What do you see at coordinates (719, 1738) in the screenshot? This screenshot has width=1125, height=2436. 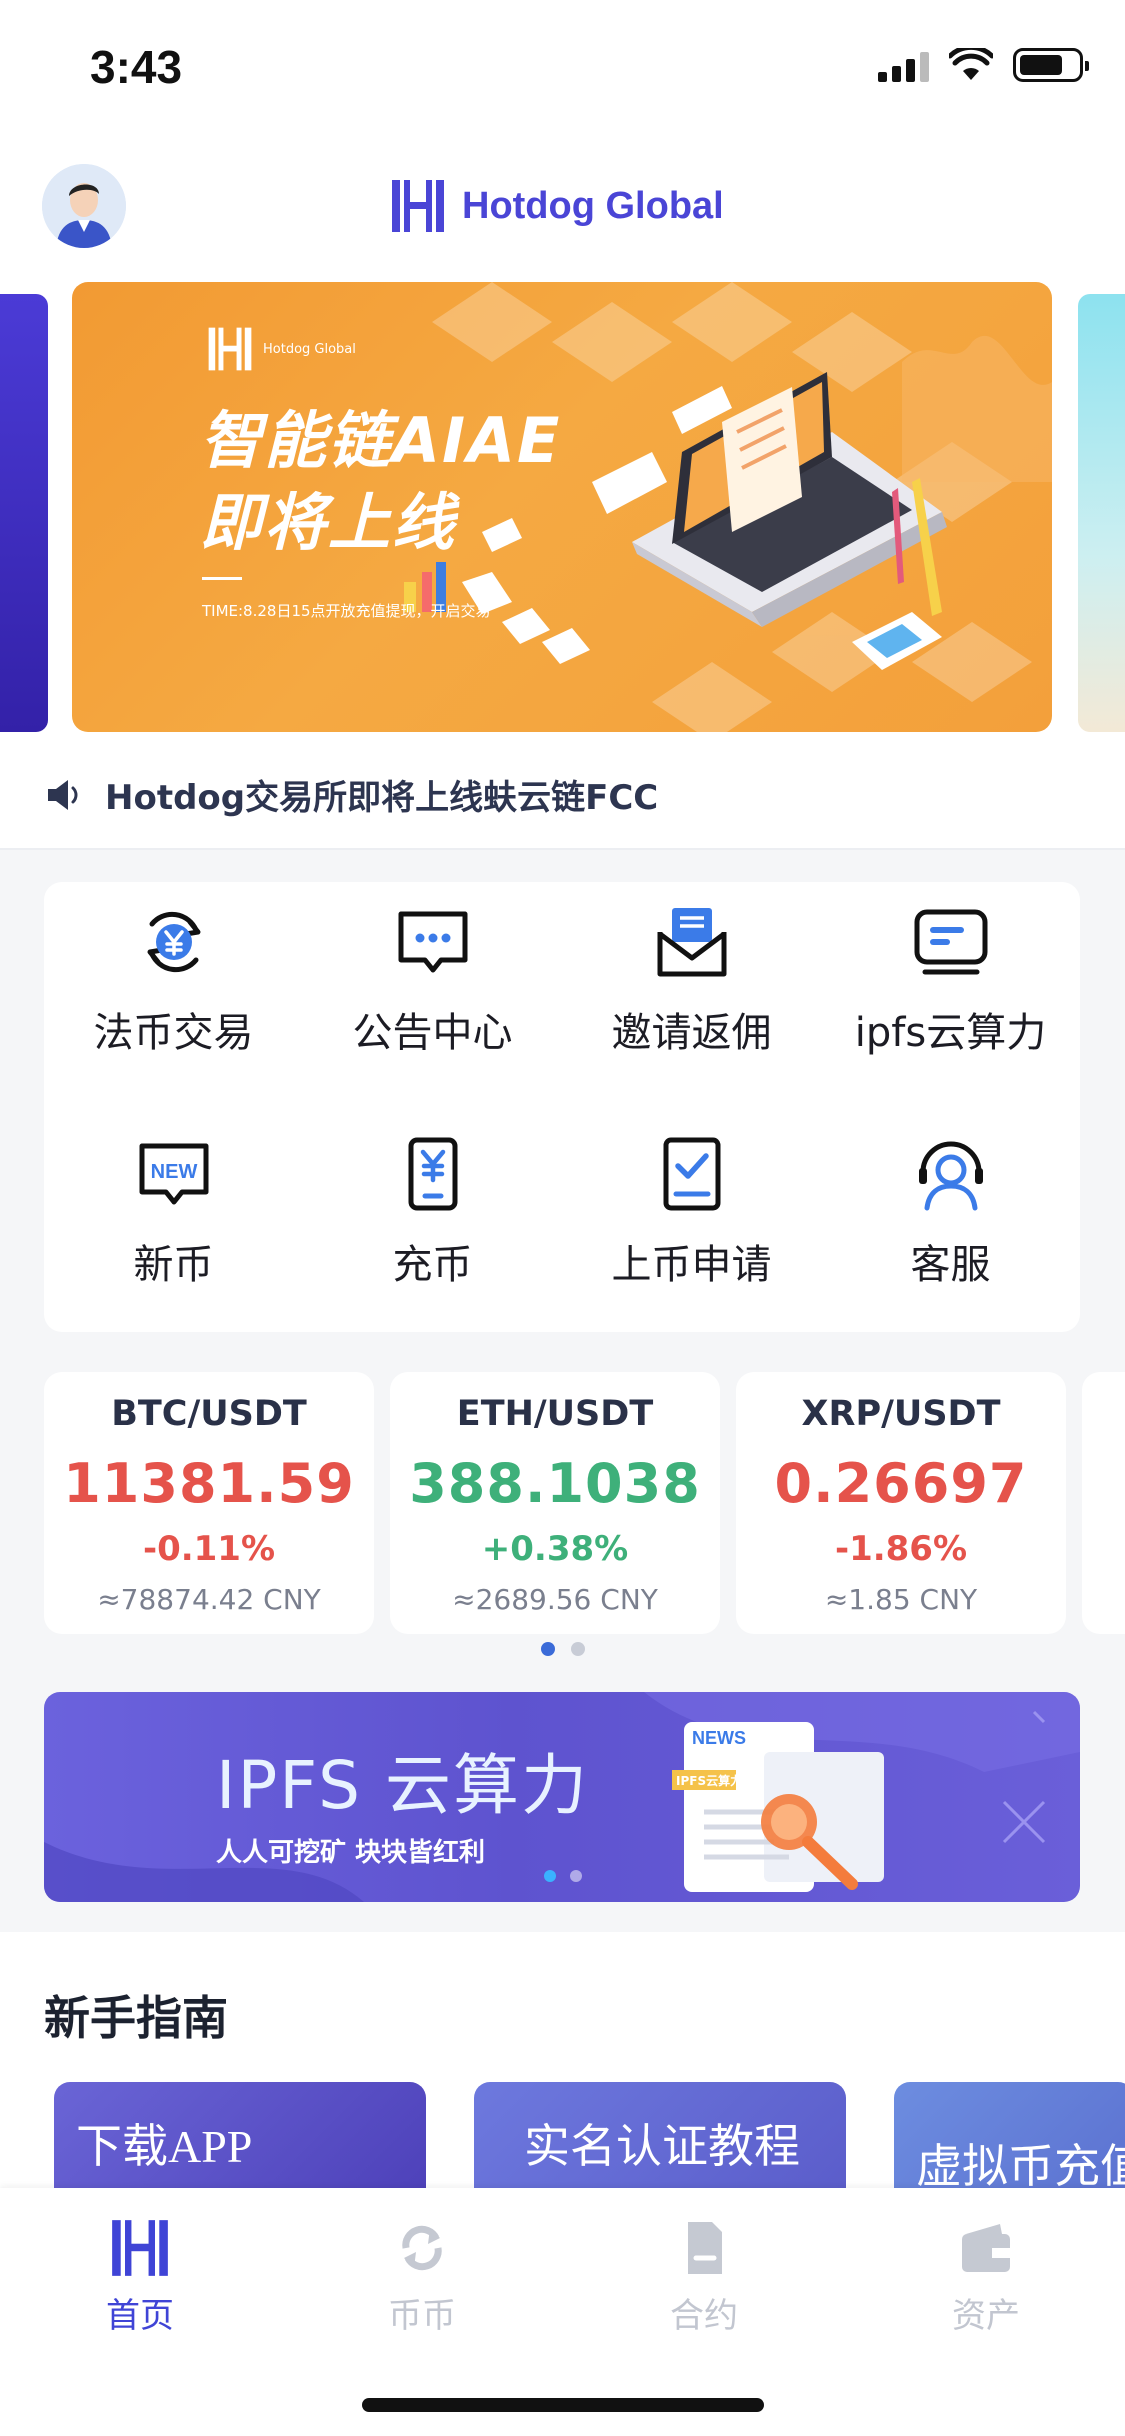 I see `ipfs-news-tag: NEWS` at bounding box center [719, 1738].